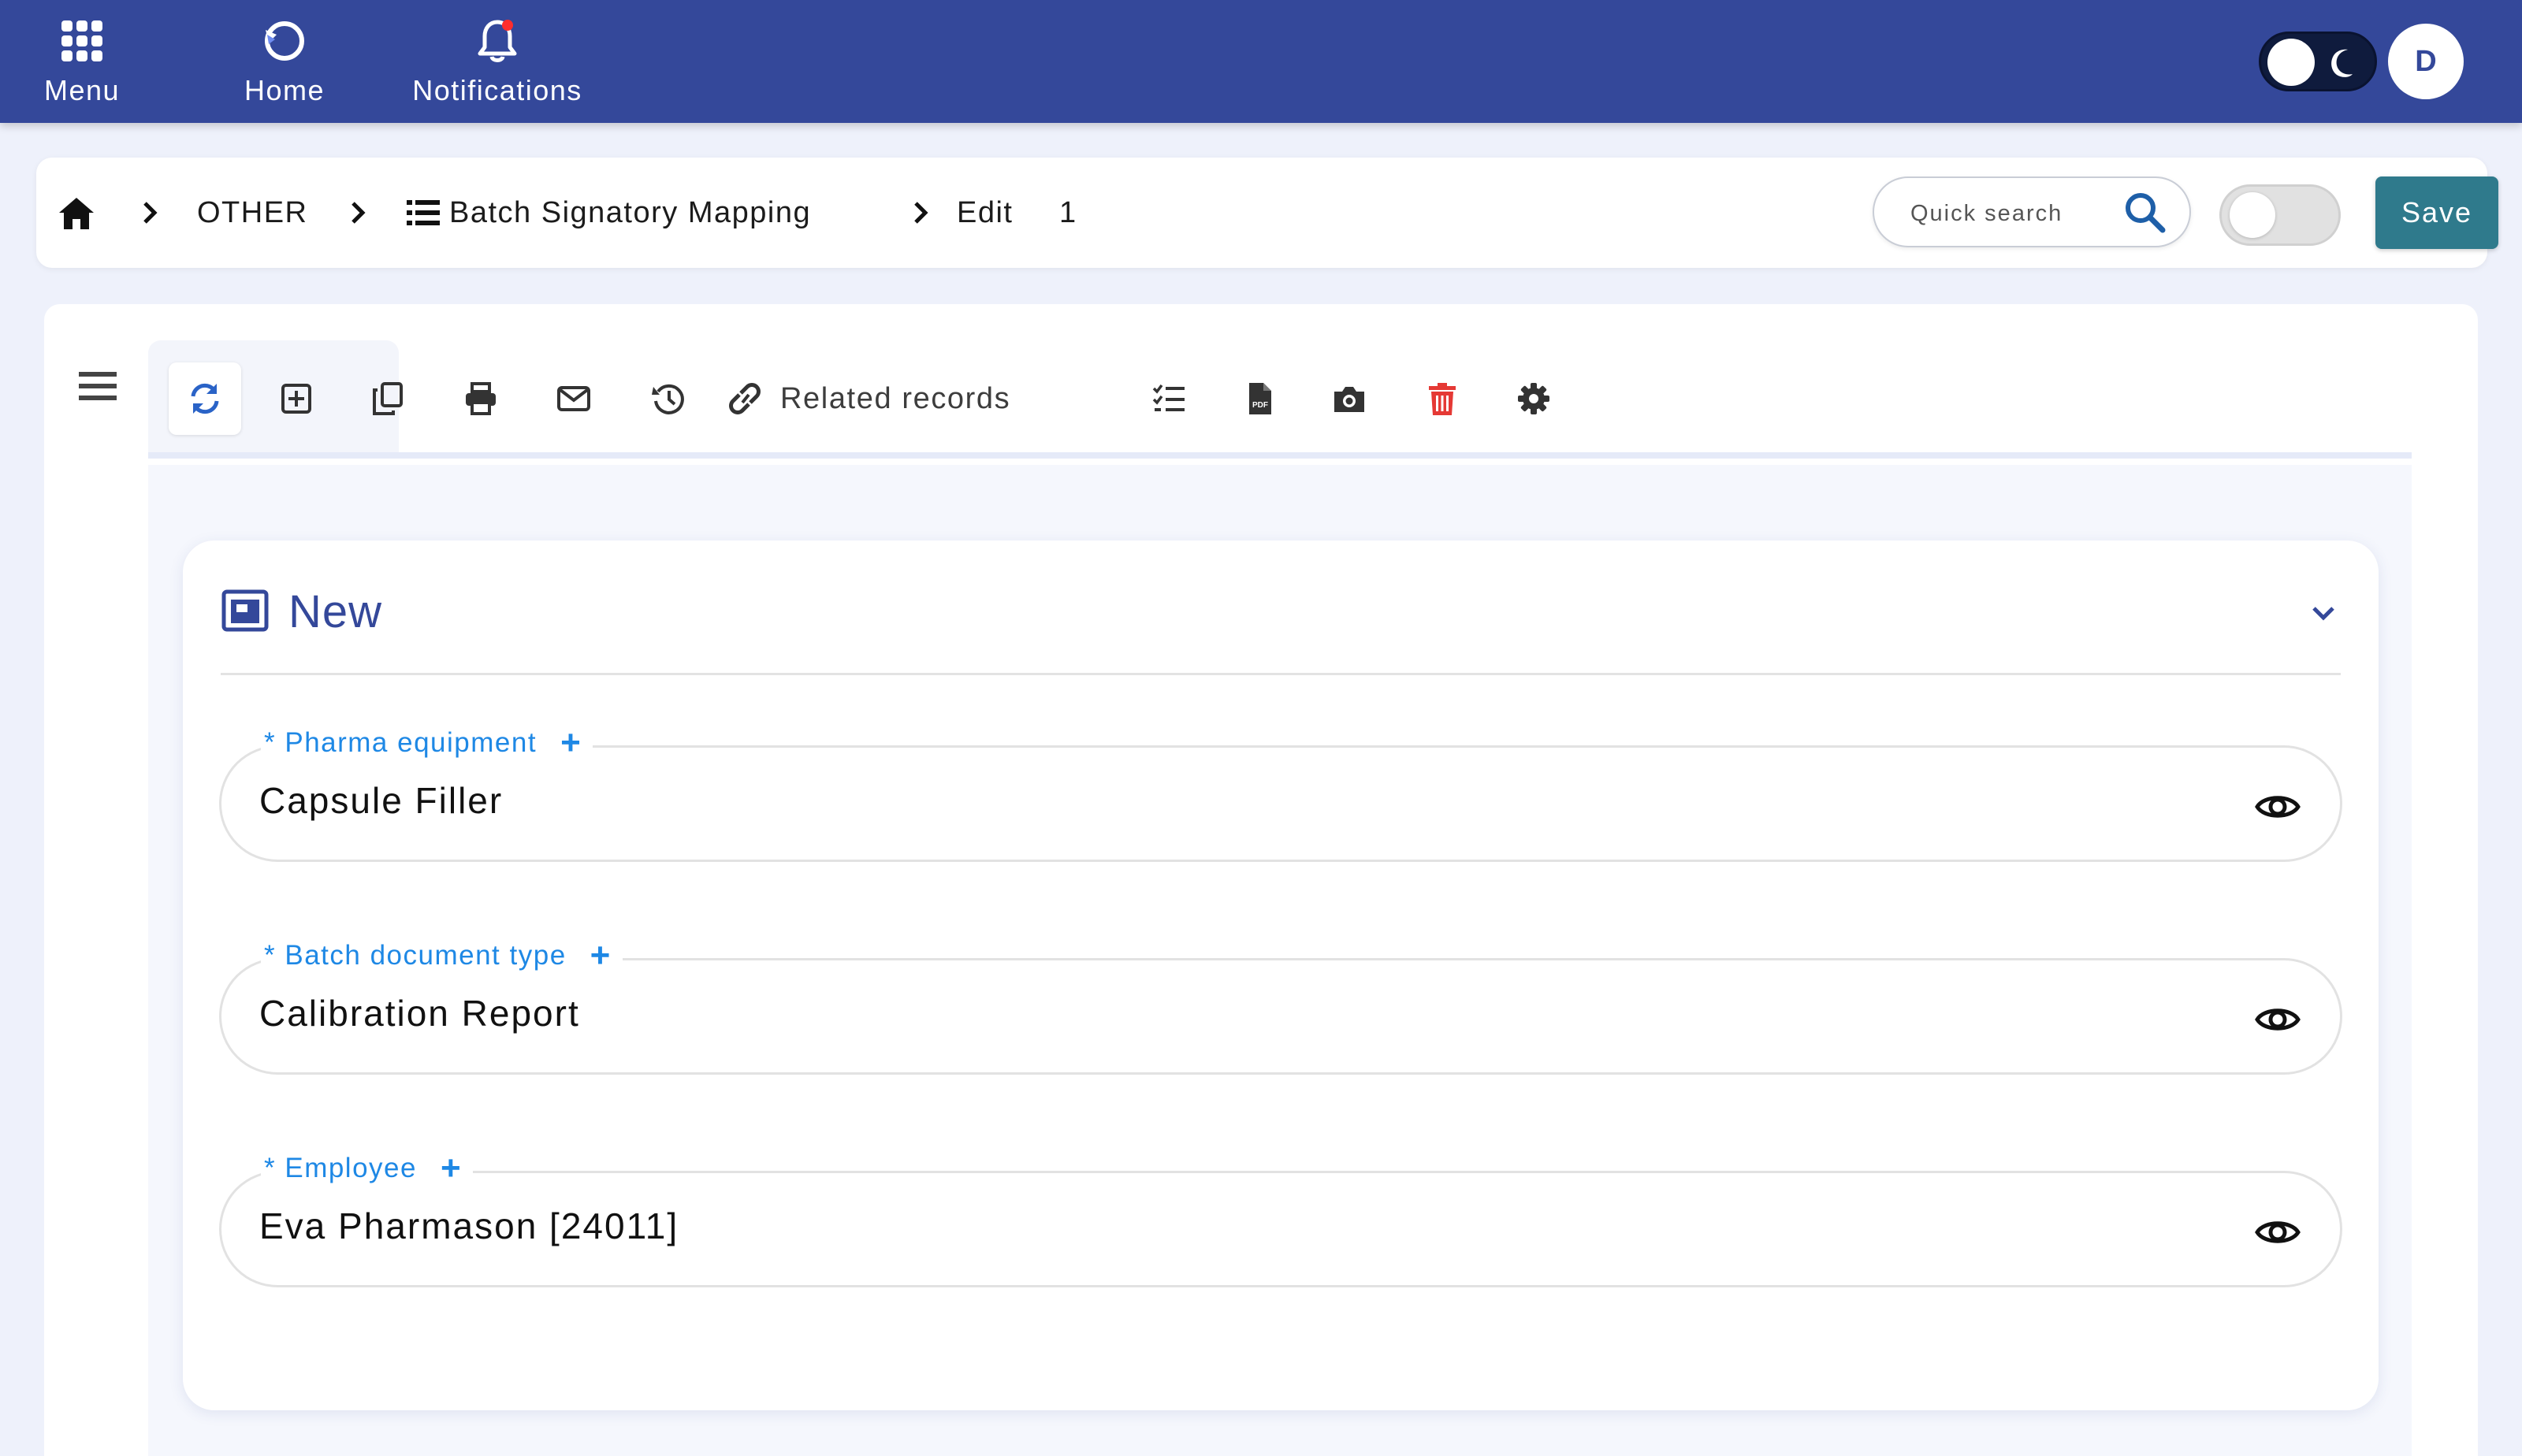 This screenshot has width=2522, height=1456. What do you see at coordinates (2291, 62) in the screenshot?
I see `theme-toggle-knob` at bounding box center [2291, 62].